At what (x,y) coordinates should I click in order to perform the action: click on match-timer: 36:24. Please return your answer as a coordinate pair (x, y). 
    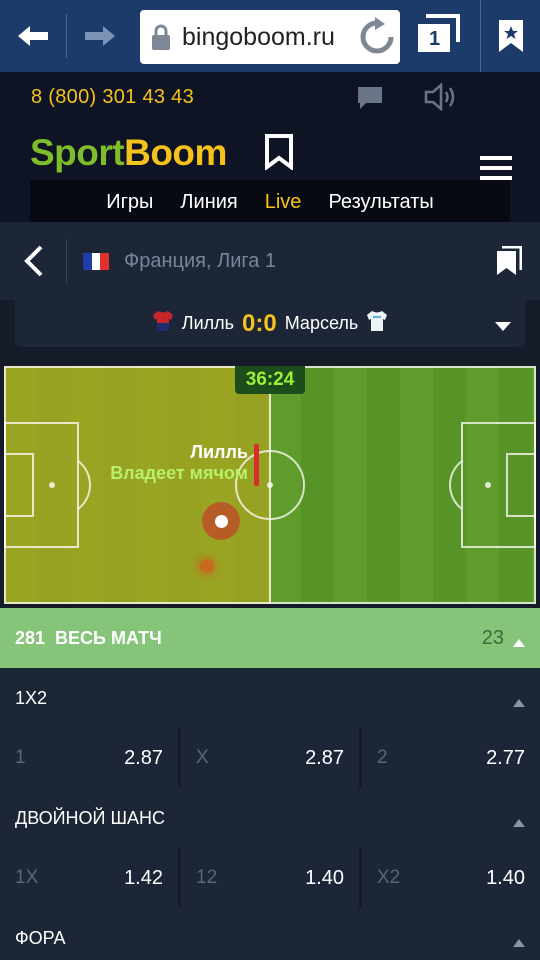
    Looking at the image, I should click on (270, 380).